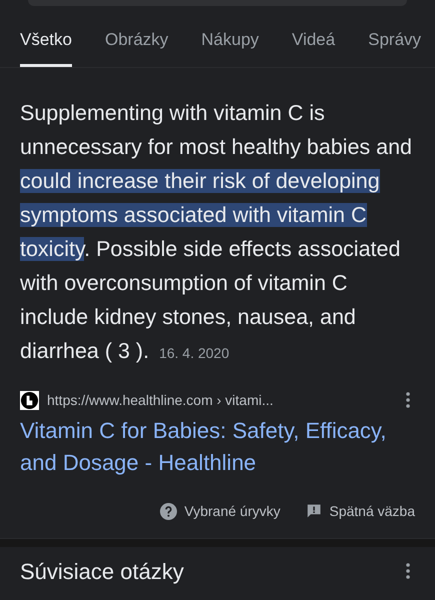 This screenshot has width=435, height=600. I want to click on result-title-link: Vitamin C for Babies: Safety, Efficacy, and Dosage - Healthline, so click(217, 446).